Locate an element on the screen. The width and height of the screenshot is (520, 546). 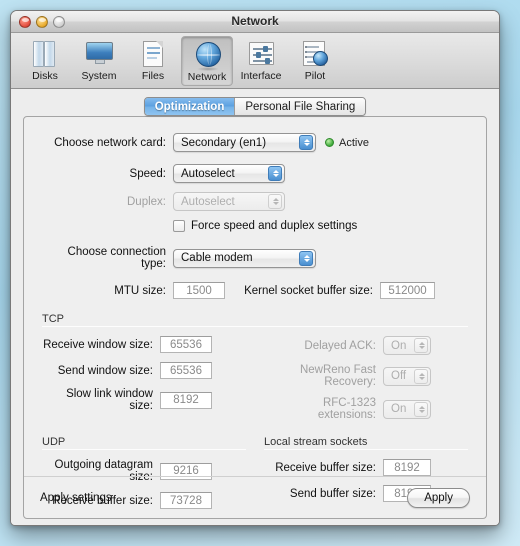
tcp-newreno-row: NewReno Fast Recovery: Off is located at coordinates (366, 376).